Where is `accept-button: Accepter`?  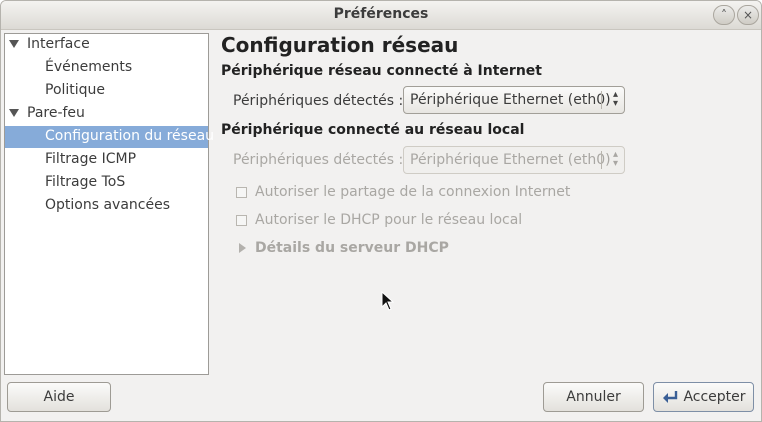
accept-button: Accepter is located at coordinates (703, 397).